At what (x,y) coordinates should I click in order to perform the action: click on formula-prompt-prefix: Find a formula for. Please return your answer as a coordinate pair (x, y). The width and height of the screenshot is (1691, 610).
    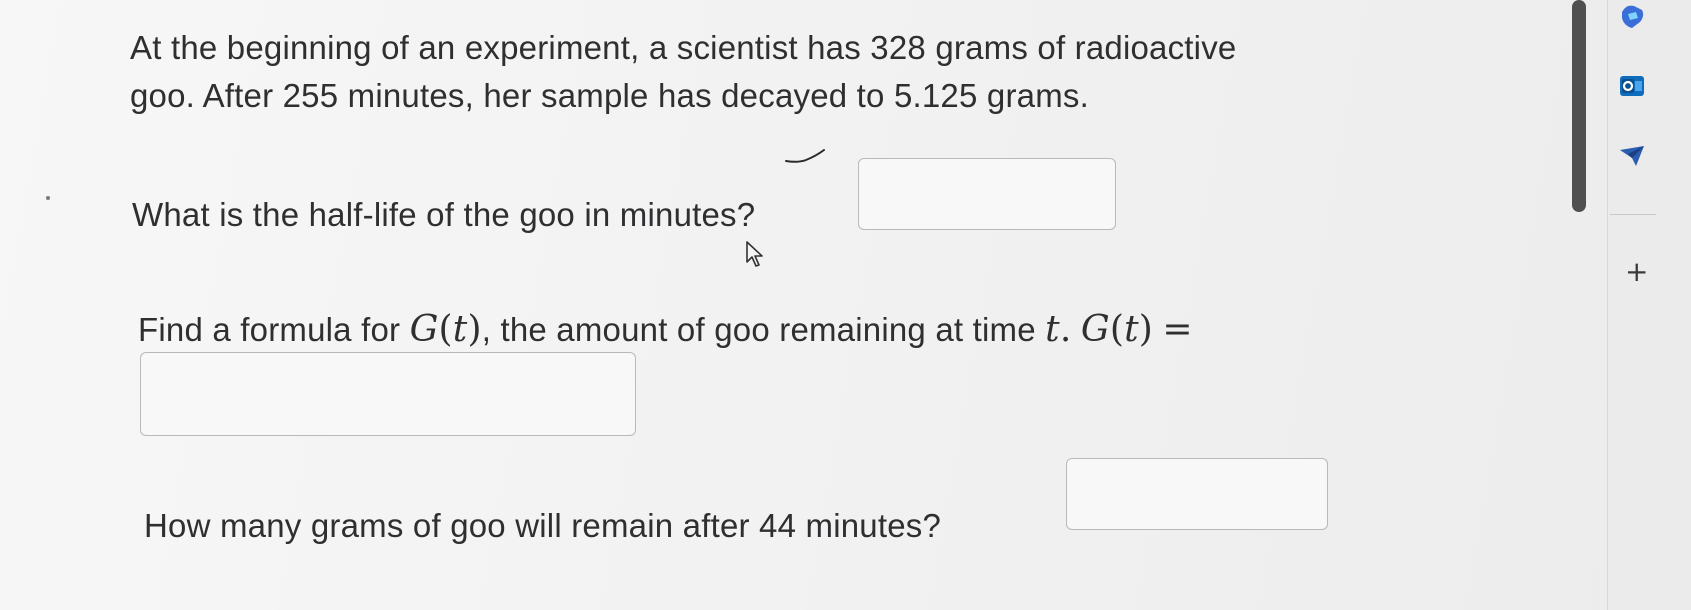
    Looking at the image, I should click on (274, 329).